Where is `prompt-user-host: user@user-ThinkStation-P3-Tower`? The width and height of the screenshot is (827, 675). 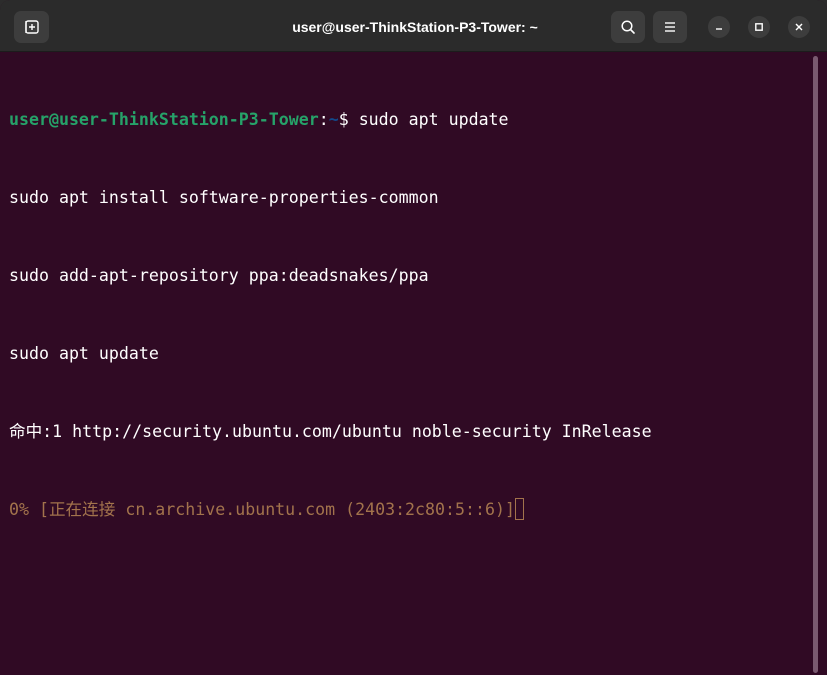 prompt-user-host: user@user-ThinkStation-P3-Tower is located at coordinates (164, 119).